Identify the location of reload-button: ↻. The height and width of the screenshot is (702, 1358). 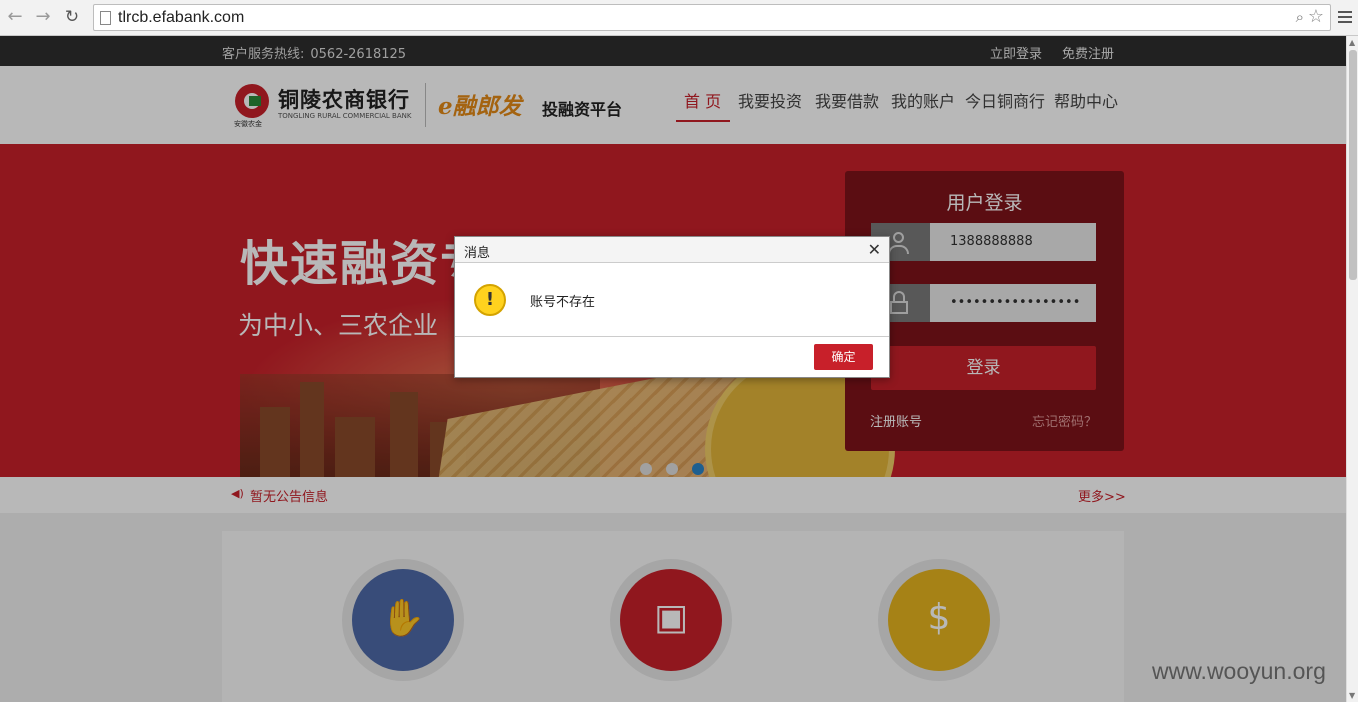
(72, 17).